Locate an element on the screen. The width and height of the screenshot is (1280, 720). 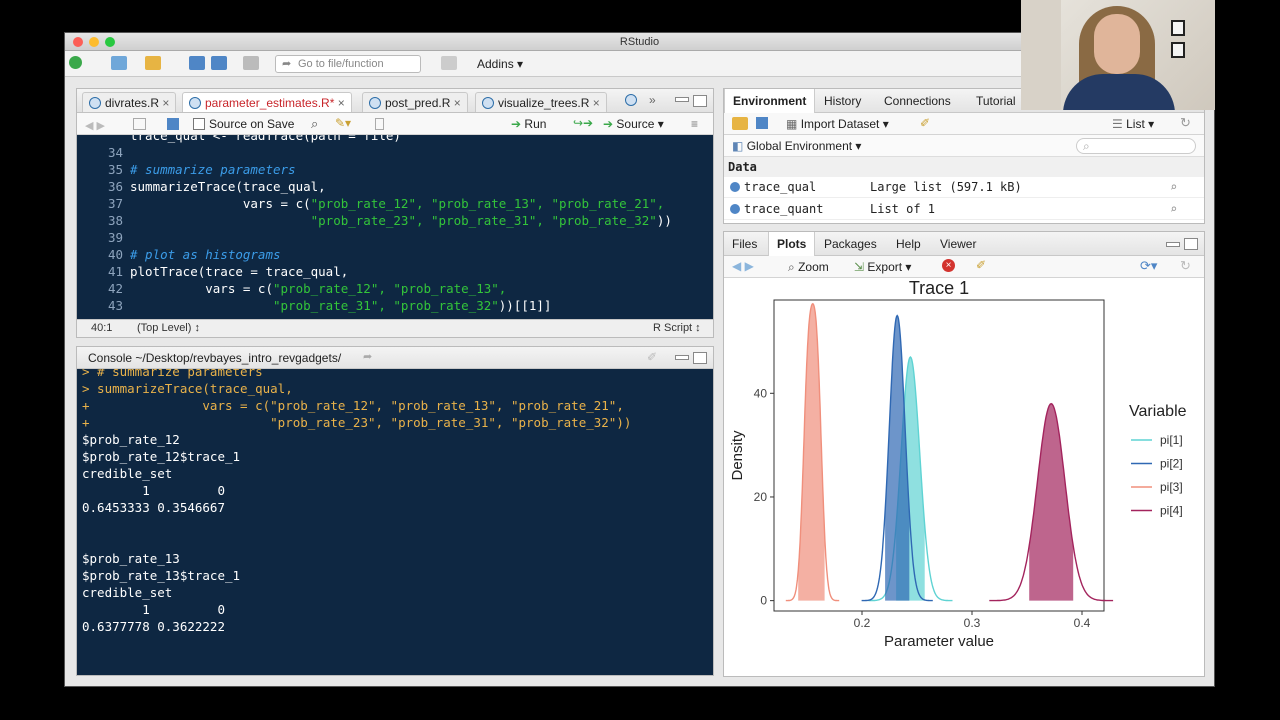
refresh-plot-icon: ↻ is located at coordinates (1185, 266).